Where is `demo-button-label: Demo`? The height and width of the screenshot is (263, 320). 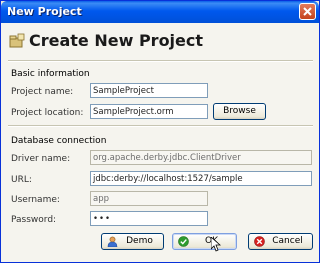 demo-button-label: Demo is located at coordinates (139, 241).